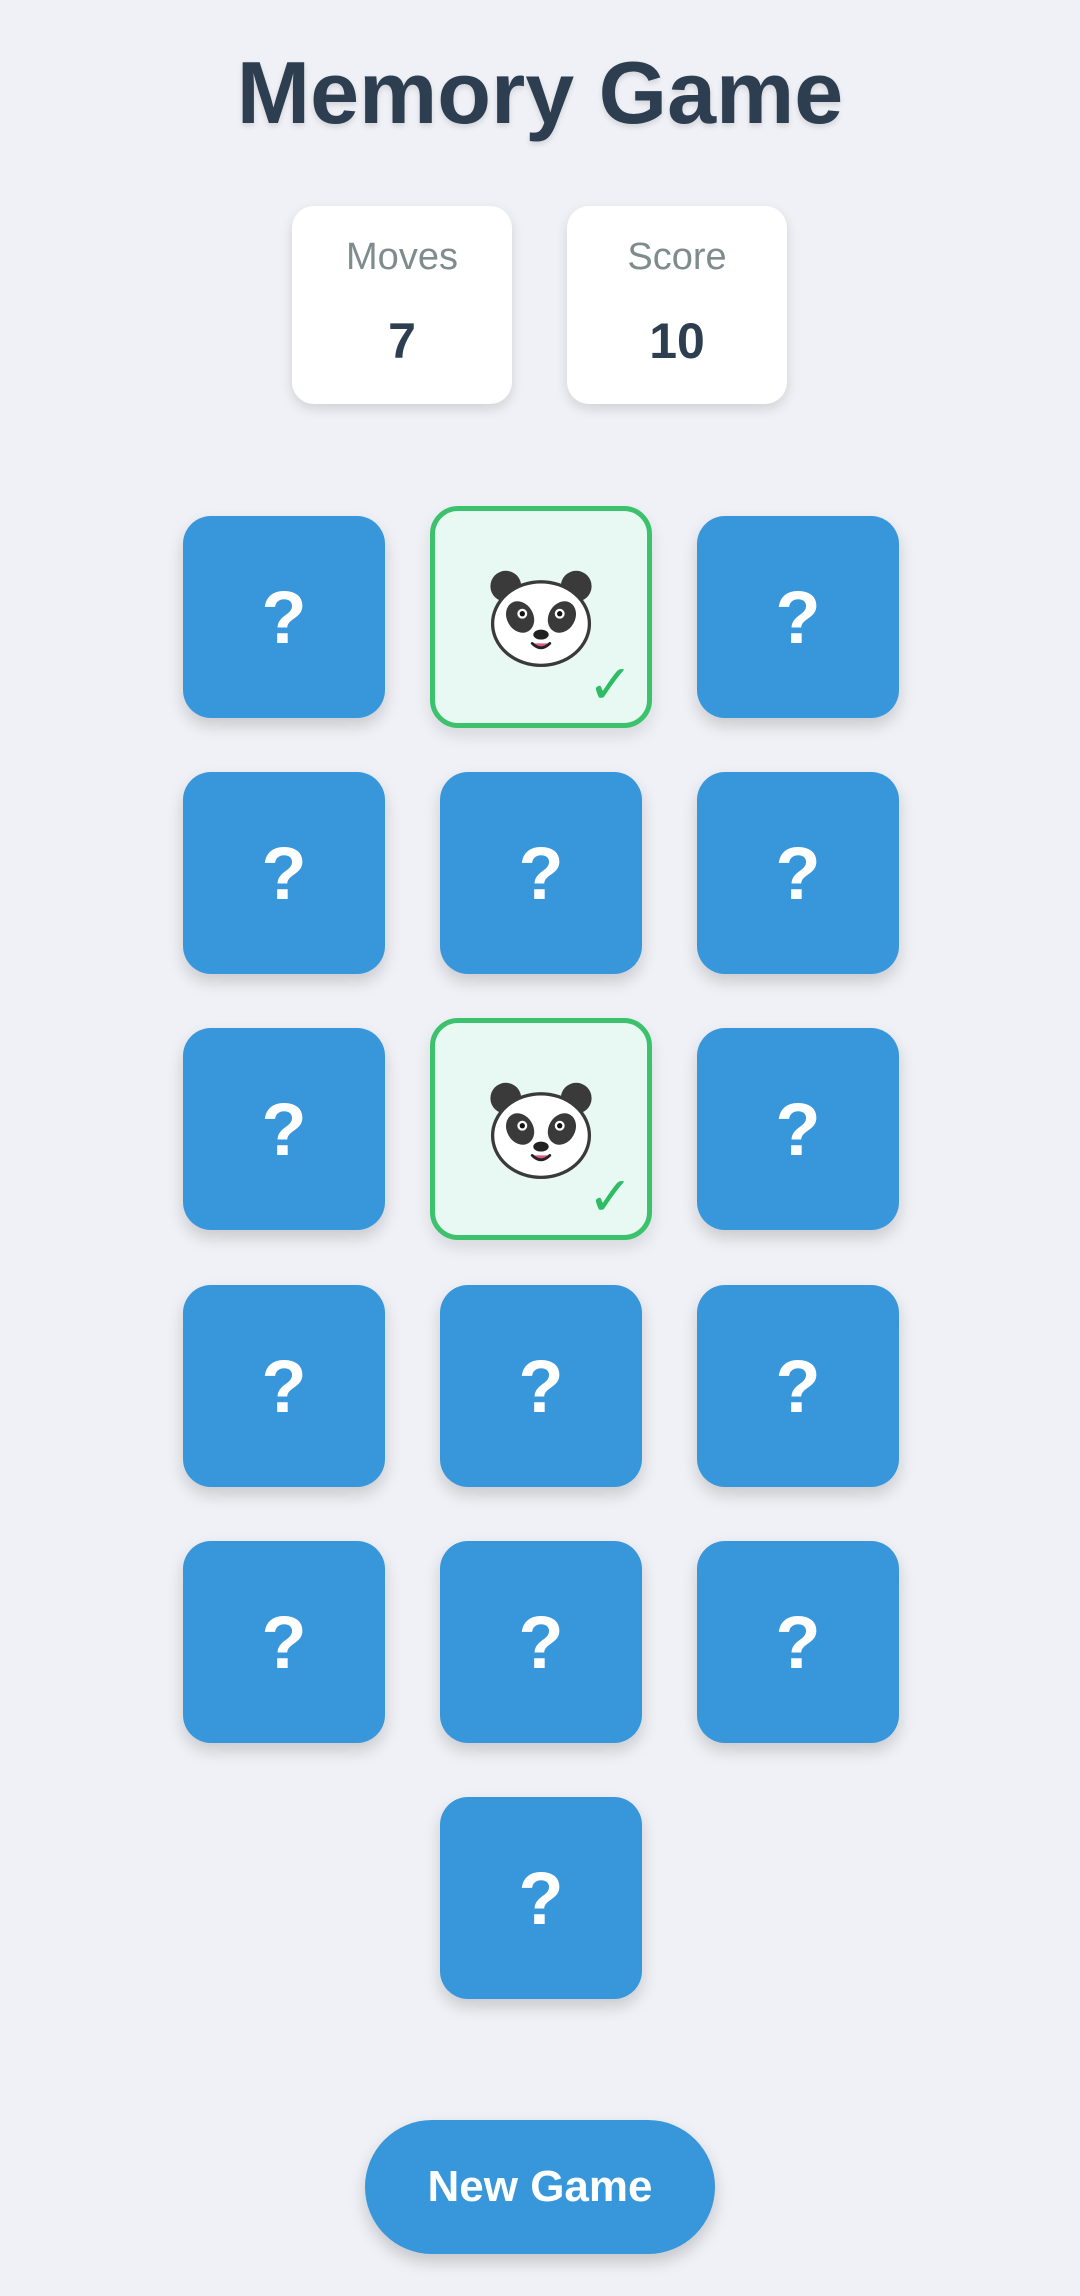 This screenshot has width=1080, height=2296. What do you see at coordinates (677, 305) in the screenshot?
I see `score-panel: Score 10` at bounding box center [677, 305].